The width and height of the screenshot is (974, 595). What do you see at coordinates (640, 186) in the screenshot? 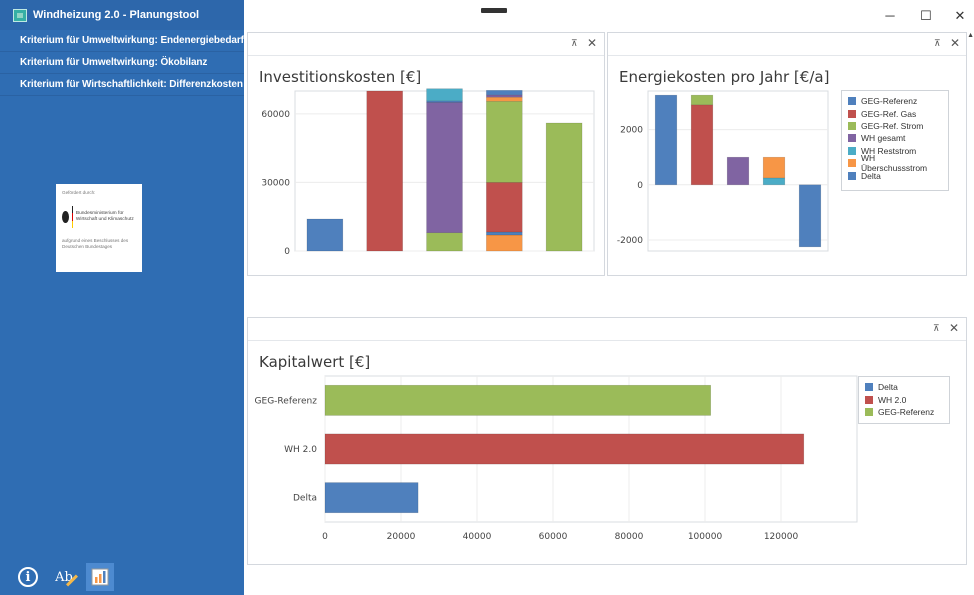
I see `y-tick-label: 0` at bounding box center [640, 186].